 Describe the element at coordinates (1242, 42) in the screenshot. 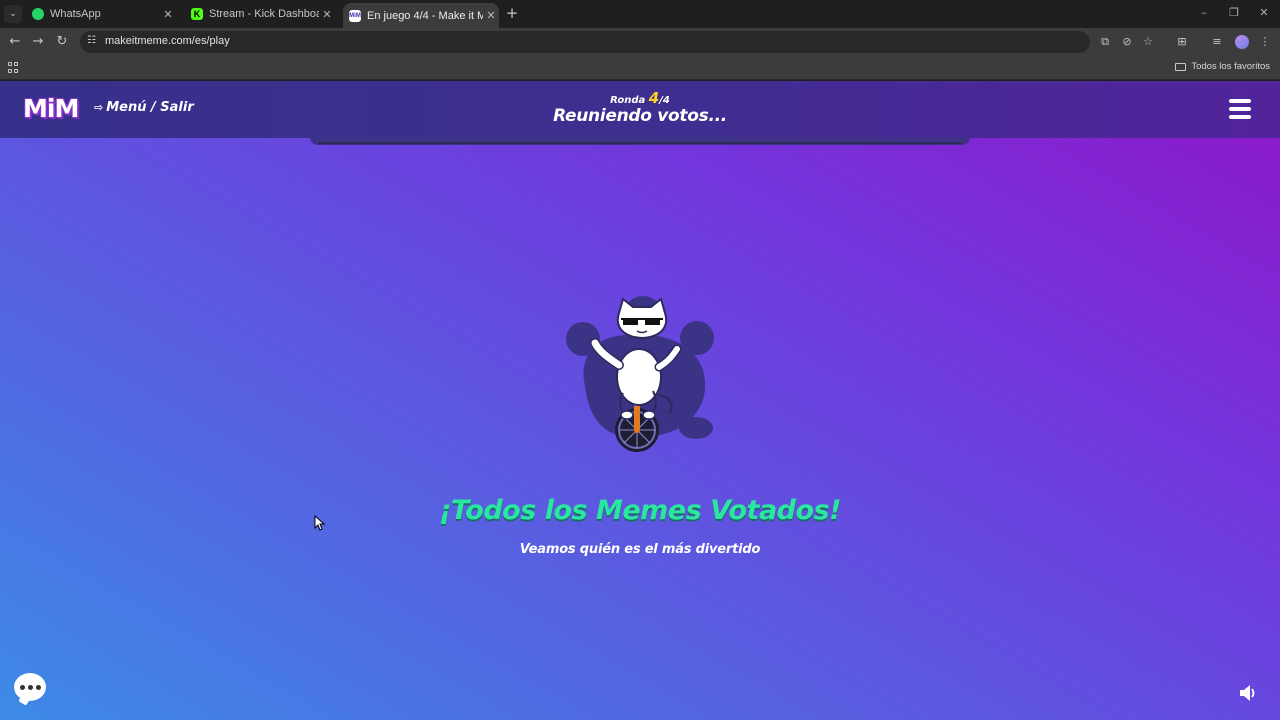

I see `profile-avatar` at that location.